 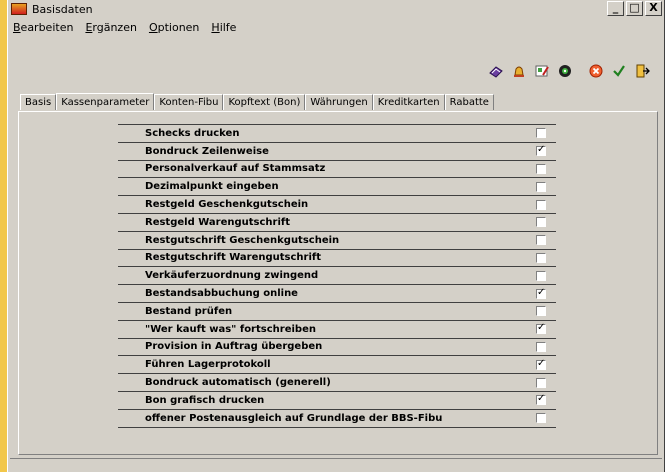 What do you see at coordinates (642, 71) in the screenshot?
I see `exit-door-icon` at bounding box center [642, 71].